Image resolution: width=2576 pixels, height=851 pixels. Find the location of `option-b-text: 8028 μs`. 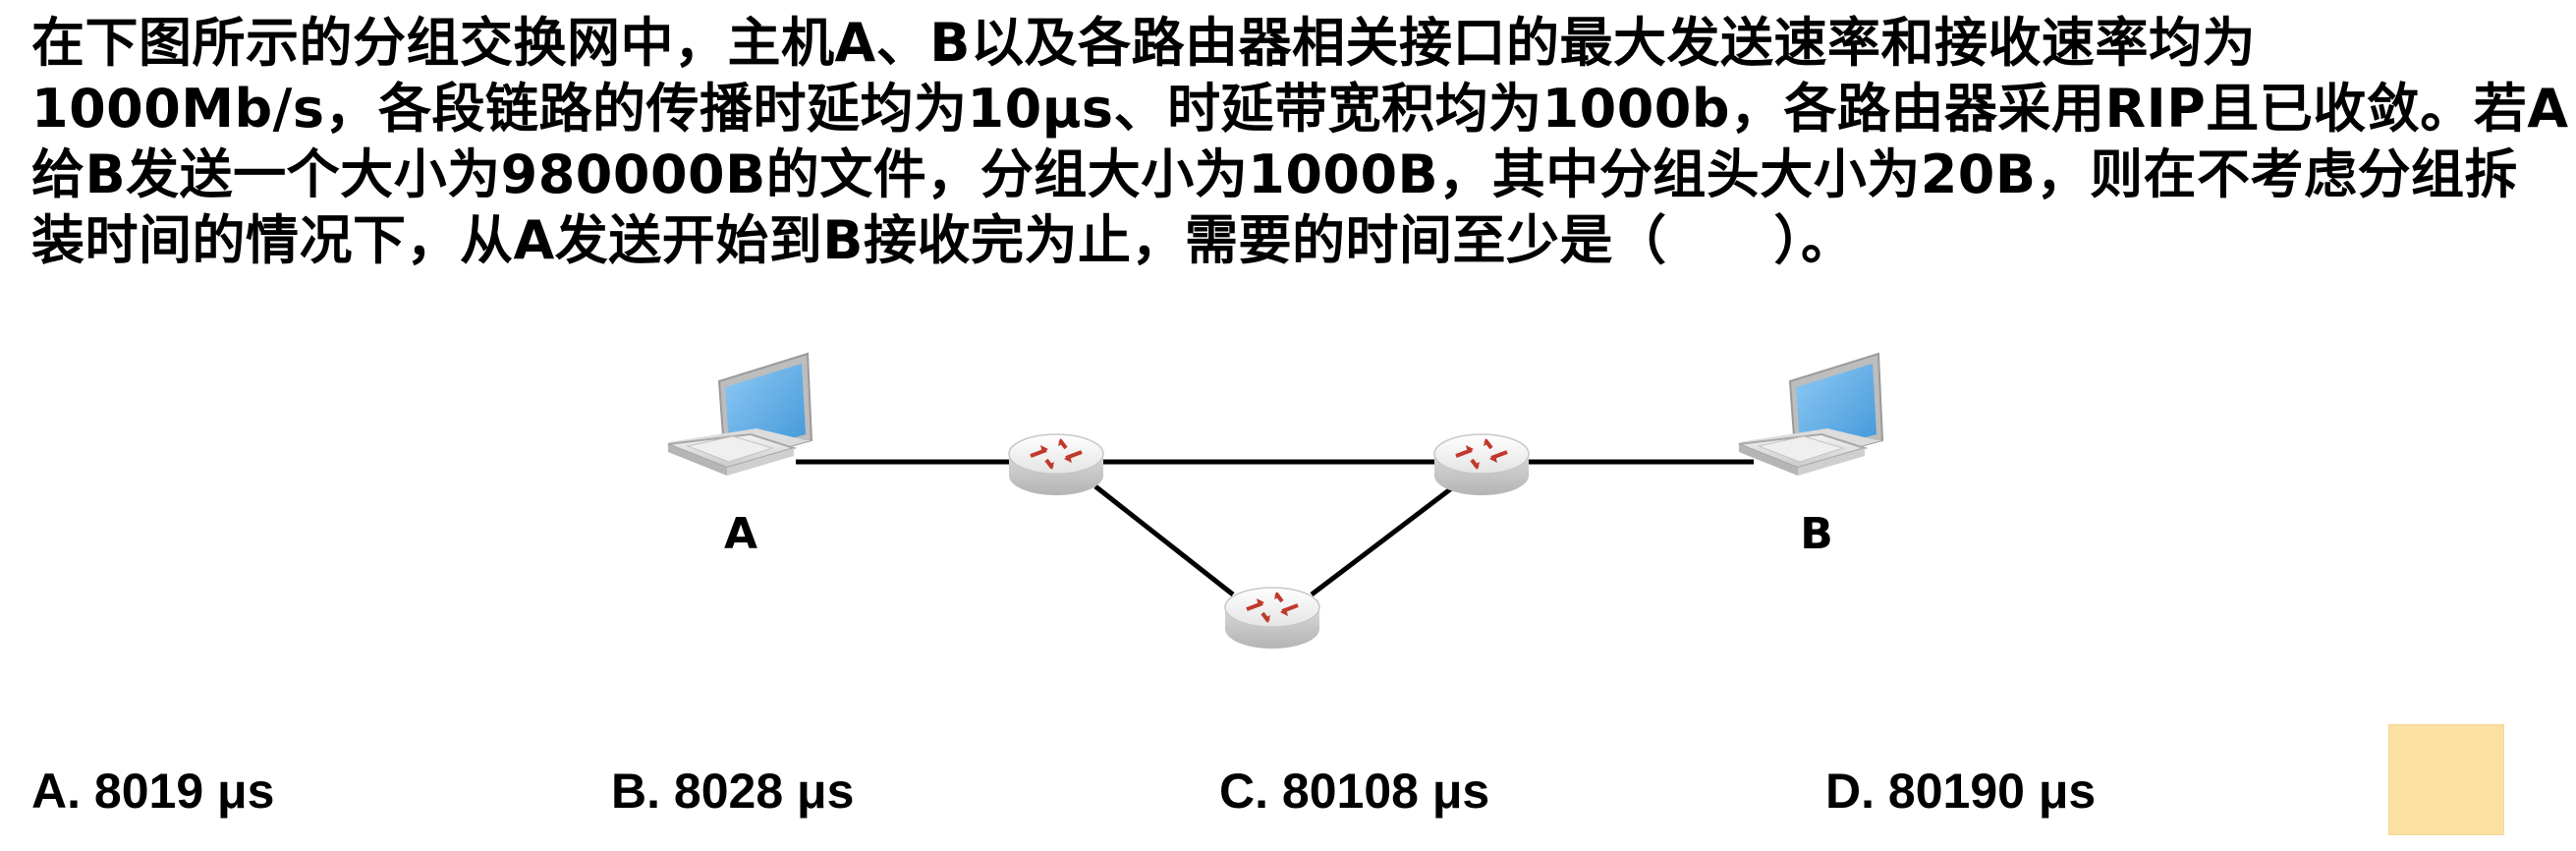

option-b-text: 8028 μs is located at coordinates (764, 791).